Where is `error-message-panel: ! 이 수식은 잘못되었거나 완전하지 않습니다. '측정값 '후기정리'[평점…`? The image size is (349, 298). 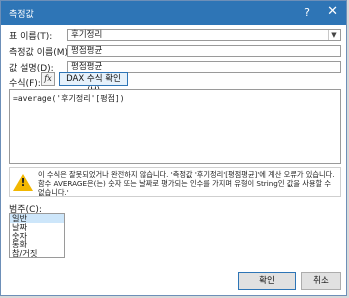
error-message-panel: ! 이 수식은 잘못되었거나 완전하지 않습니다. '측정값 '후기정리'[평점… is located at coordinates (175, 182).